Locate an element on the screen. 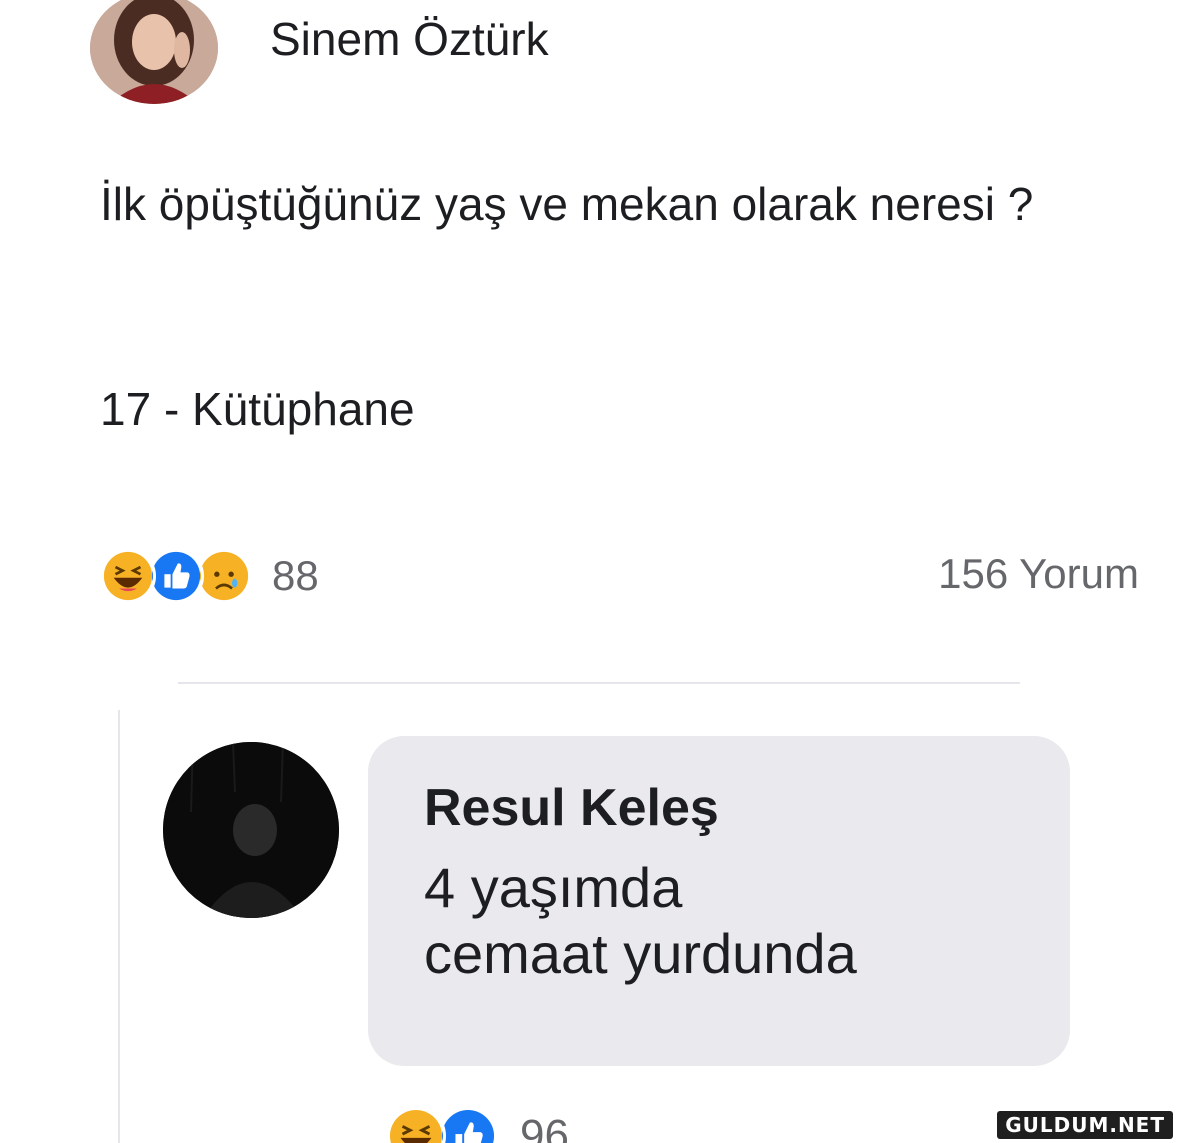  post-reactions: 88 is located at coordinates (209, 576).